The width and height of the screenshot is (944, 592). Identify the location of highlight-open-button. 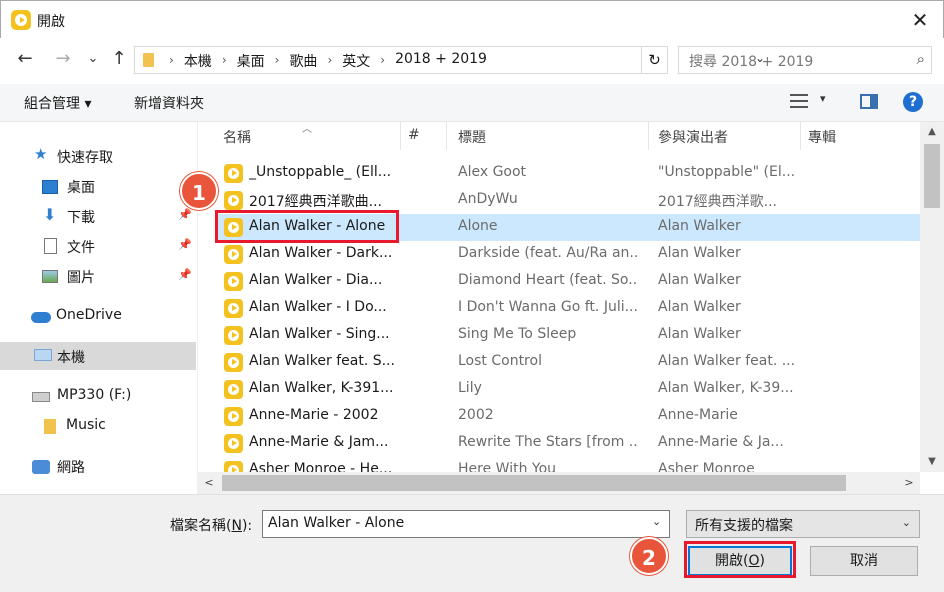
(740, 559).